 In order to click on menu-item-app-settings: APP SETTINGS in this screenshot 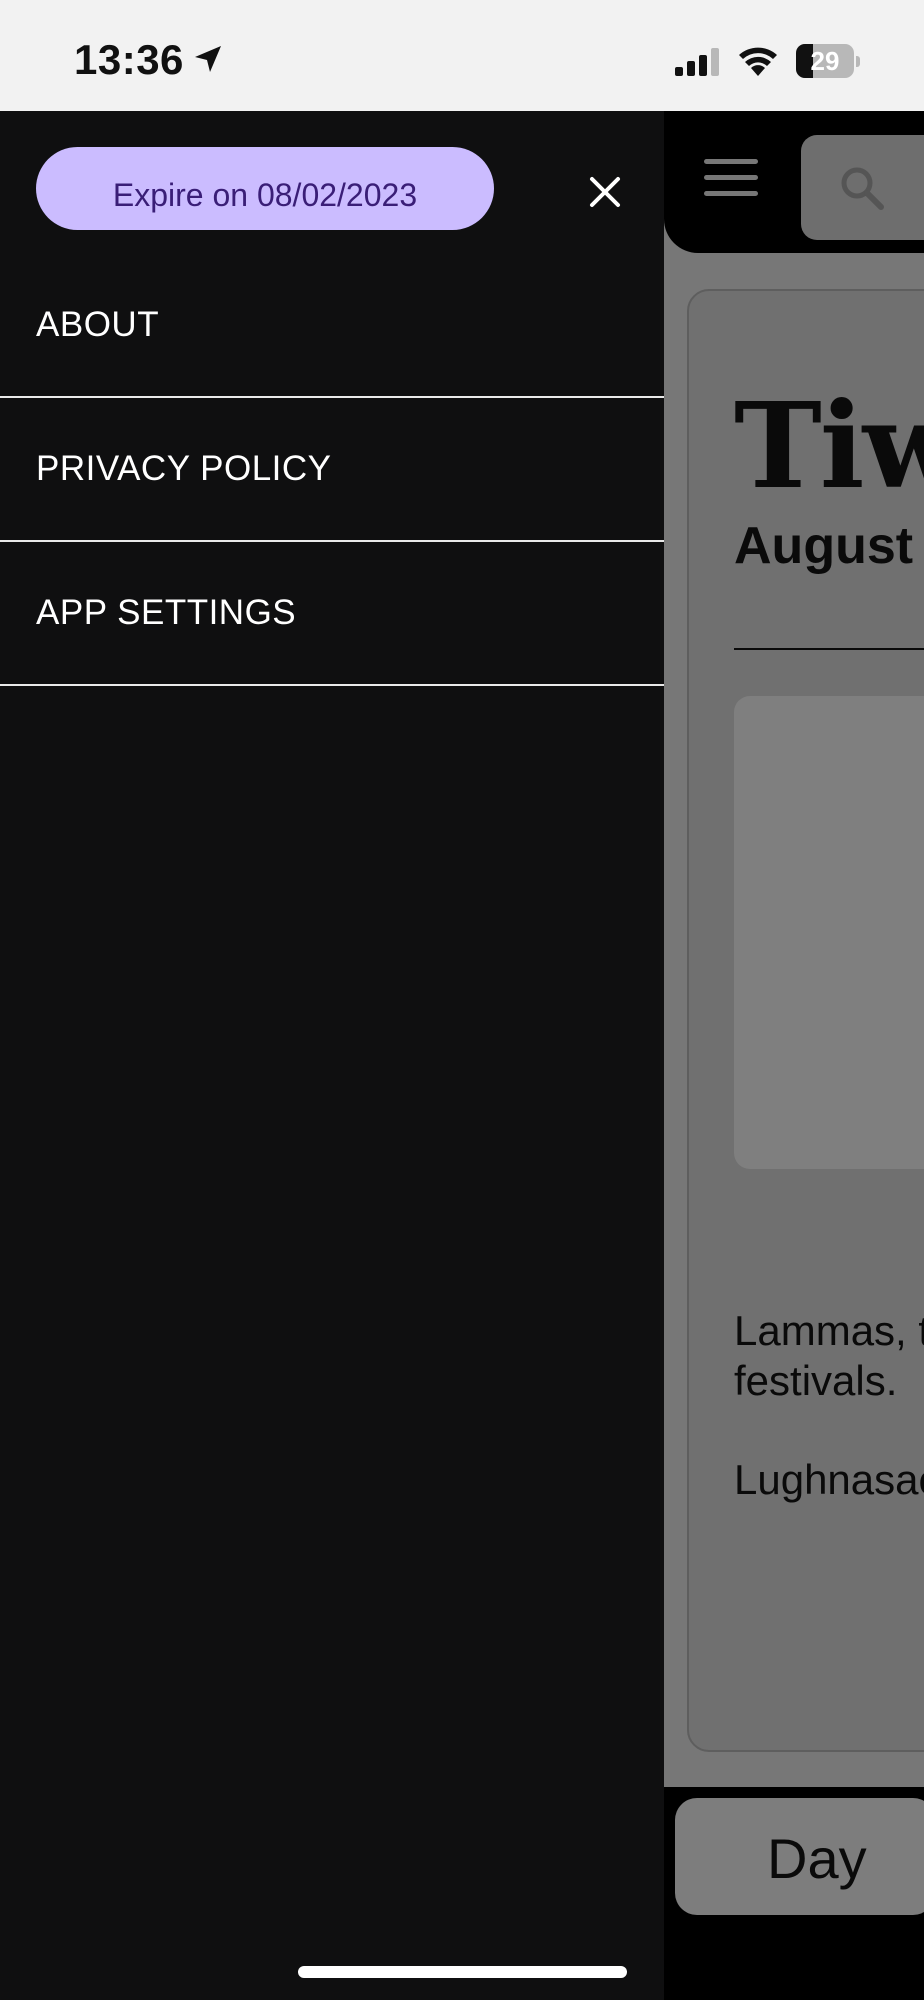, I will do `click(332, 614)`.